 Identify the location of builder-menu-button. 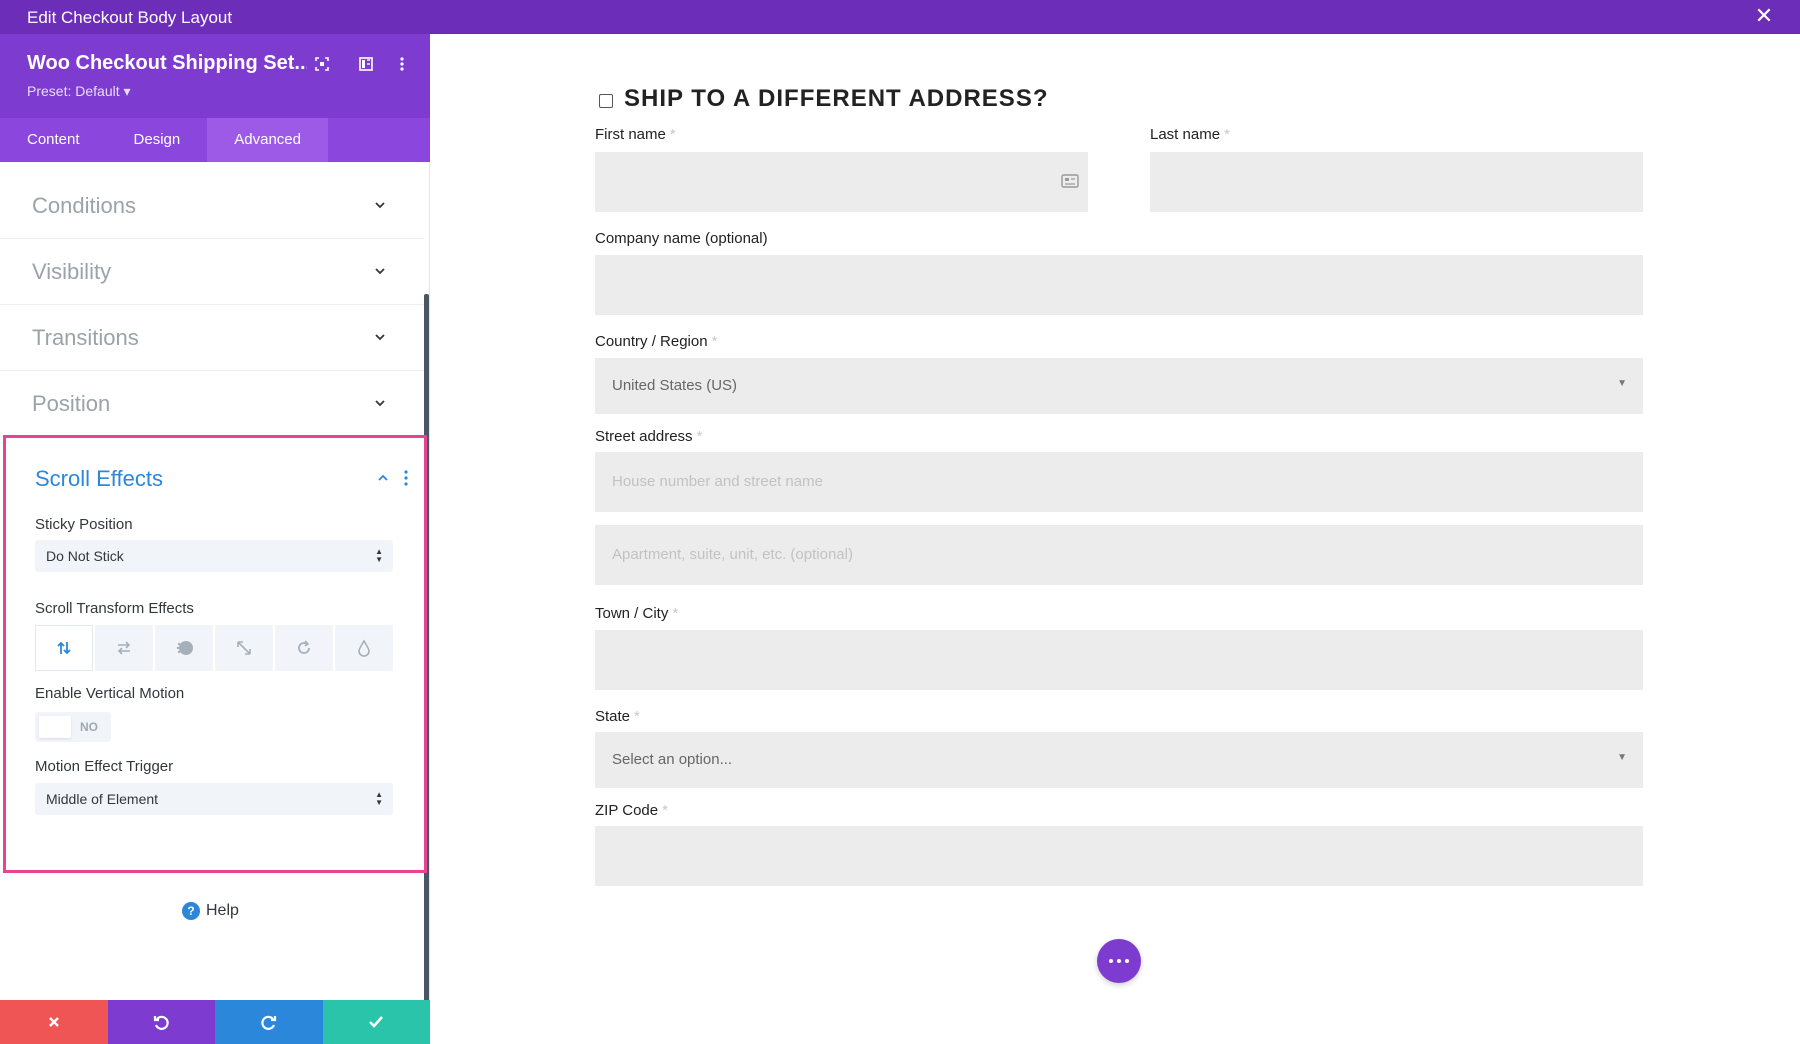
(1119, 961).